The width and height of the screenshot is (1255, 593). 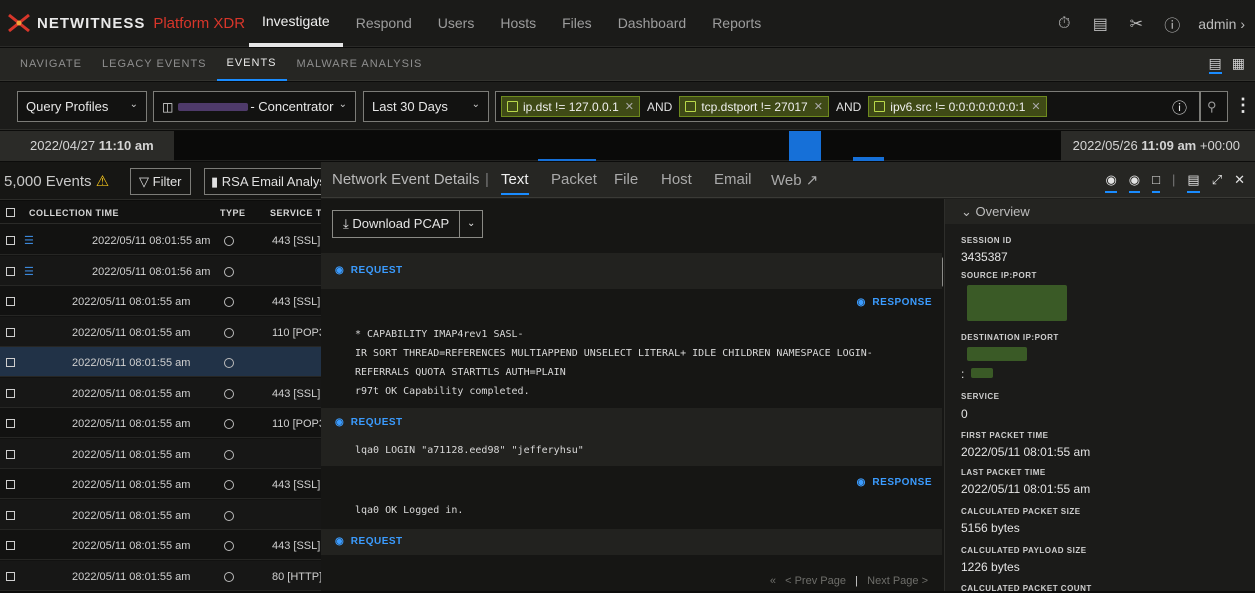 What do you see at coordinates (299, 213) in the screenshot?
I see `column-header-service: SERVICE TY` at bounding box center [299, 213].